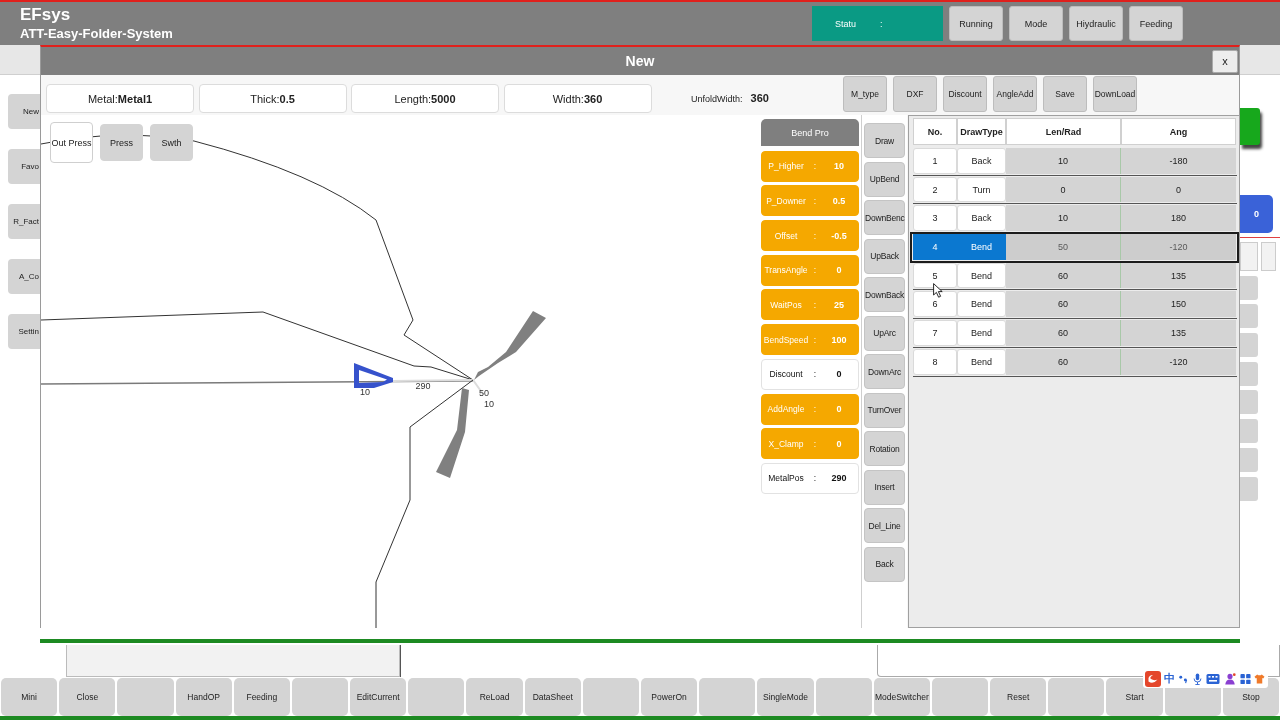 The image size is (1280, 720). I want to click on counter-display: 0, so click(1256, 214).